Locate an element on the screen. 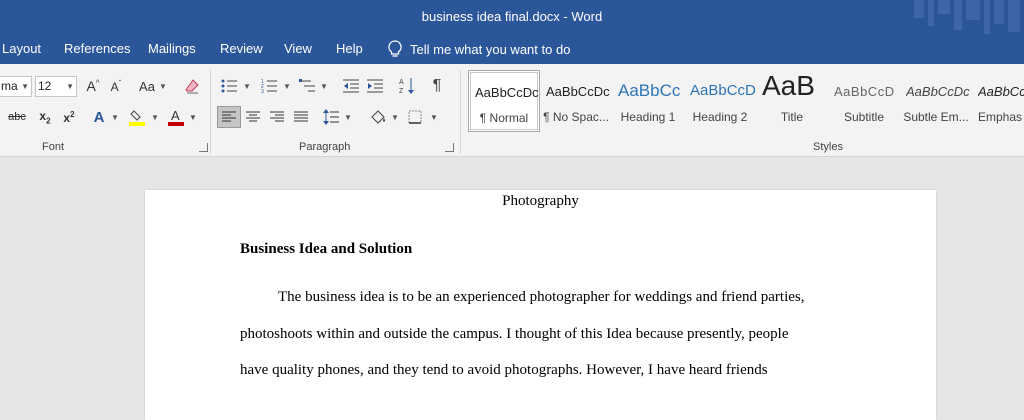 This screenshot has height=420, width=1024. section-heading: Business Idea and Solution is located at coordinates (326, 249).